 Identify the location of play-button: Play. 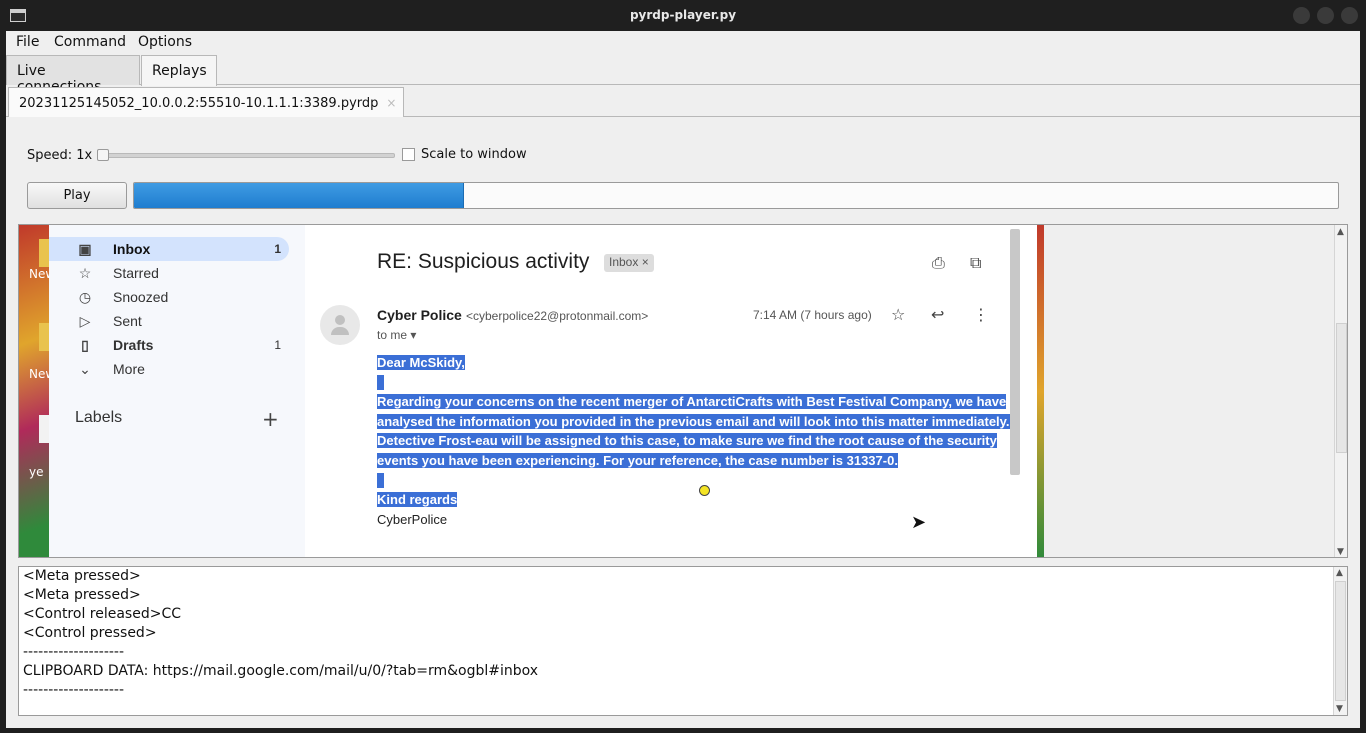
(77, 195).